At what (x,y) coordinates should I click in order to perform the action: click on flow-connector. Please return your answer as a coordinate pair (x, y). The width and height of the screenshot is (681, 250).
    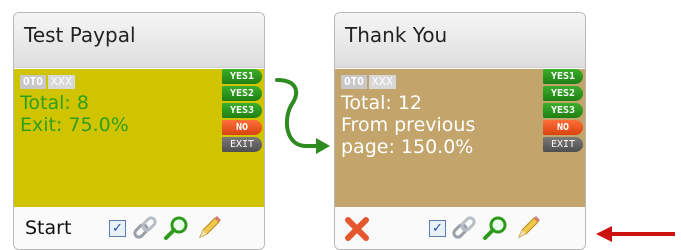
    Looking at the image, I should click on (297, 113).